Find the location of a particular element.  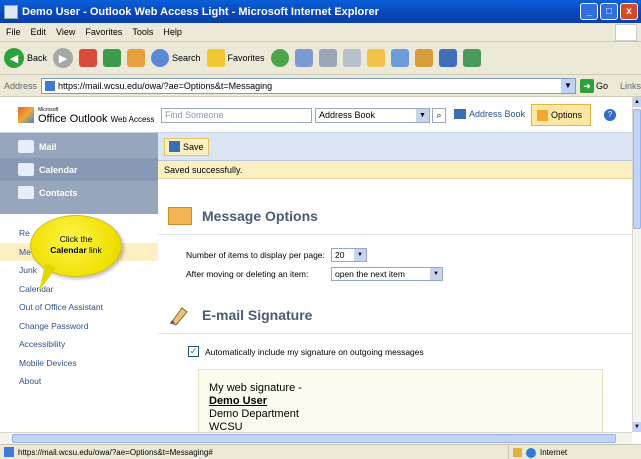

maximize-button: □ is located at coordinates (609, 11).